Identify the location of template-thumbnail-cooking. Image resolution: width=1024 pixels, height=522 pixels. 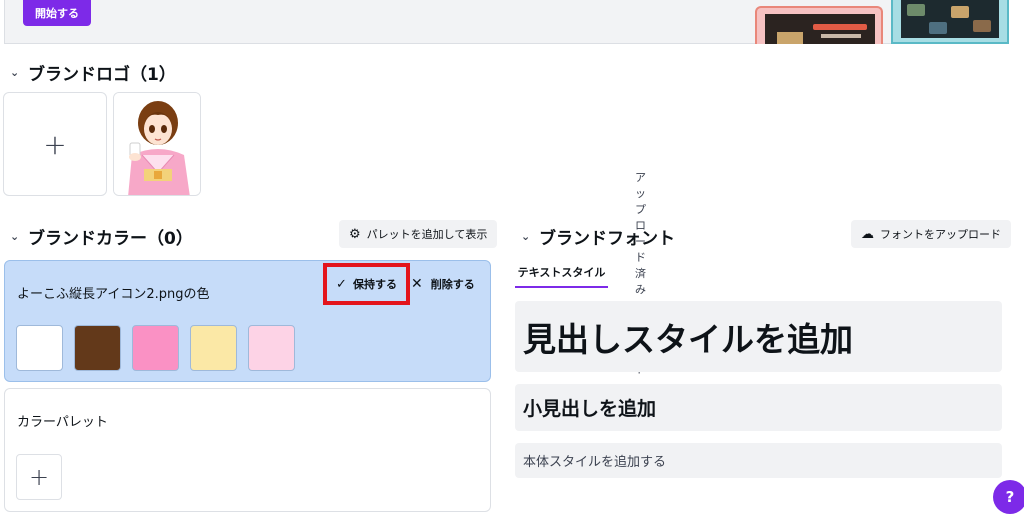
(819, 25).